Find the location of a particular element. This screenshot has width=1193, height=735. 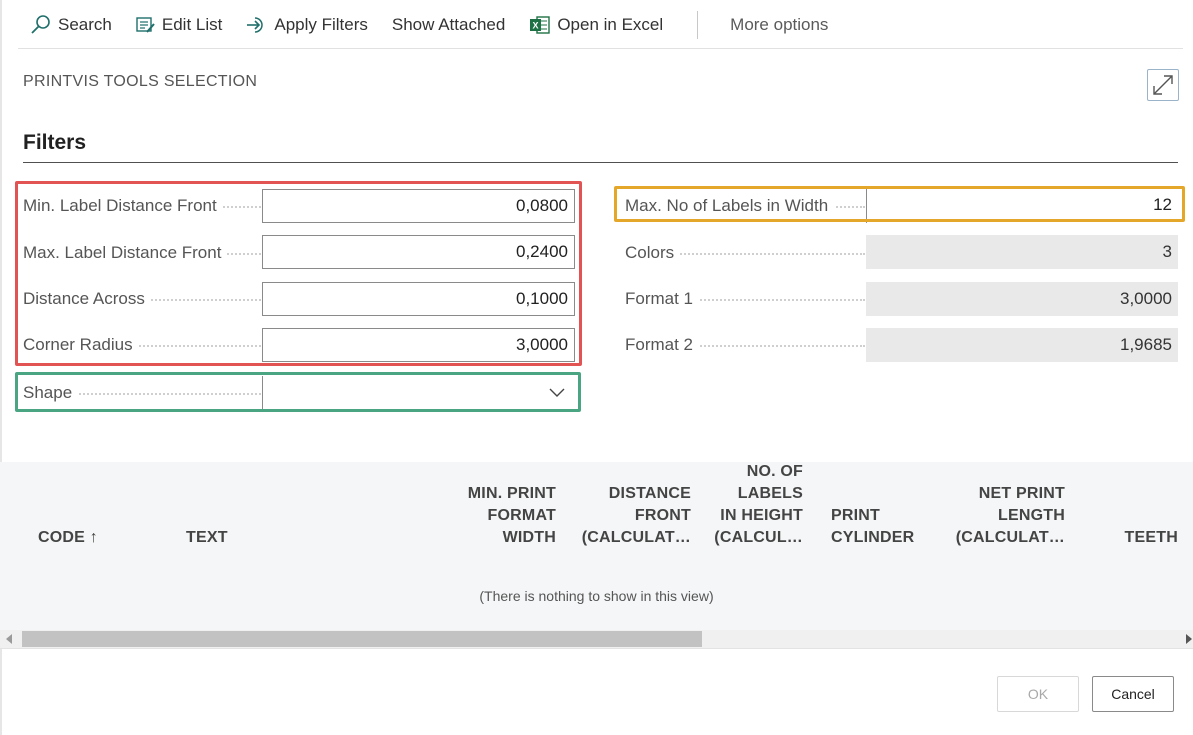

column-header-code: CODE ↑ is located at coordinates (68, 538).